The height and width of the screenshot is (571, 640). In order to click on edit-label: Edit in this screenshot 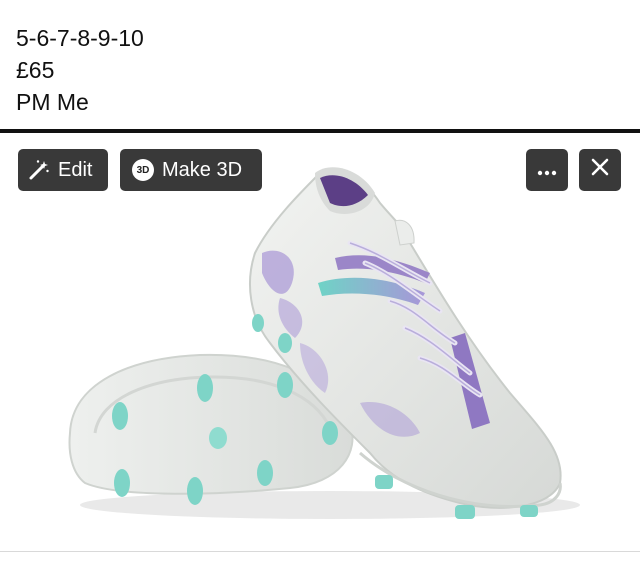, I will do `click(75, 169)`.